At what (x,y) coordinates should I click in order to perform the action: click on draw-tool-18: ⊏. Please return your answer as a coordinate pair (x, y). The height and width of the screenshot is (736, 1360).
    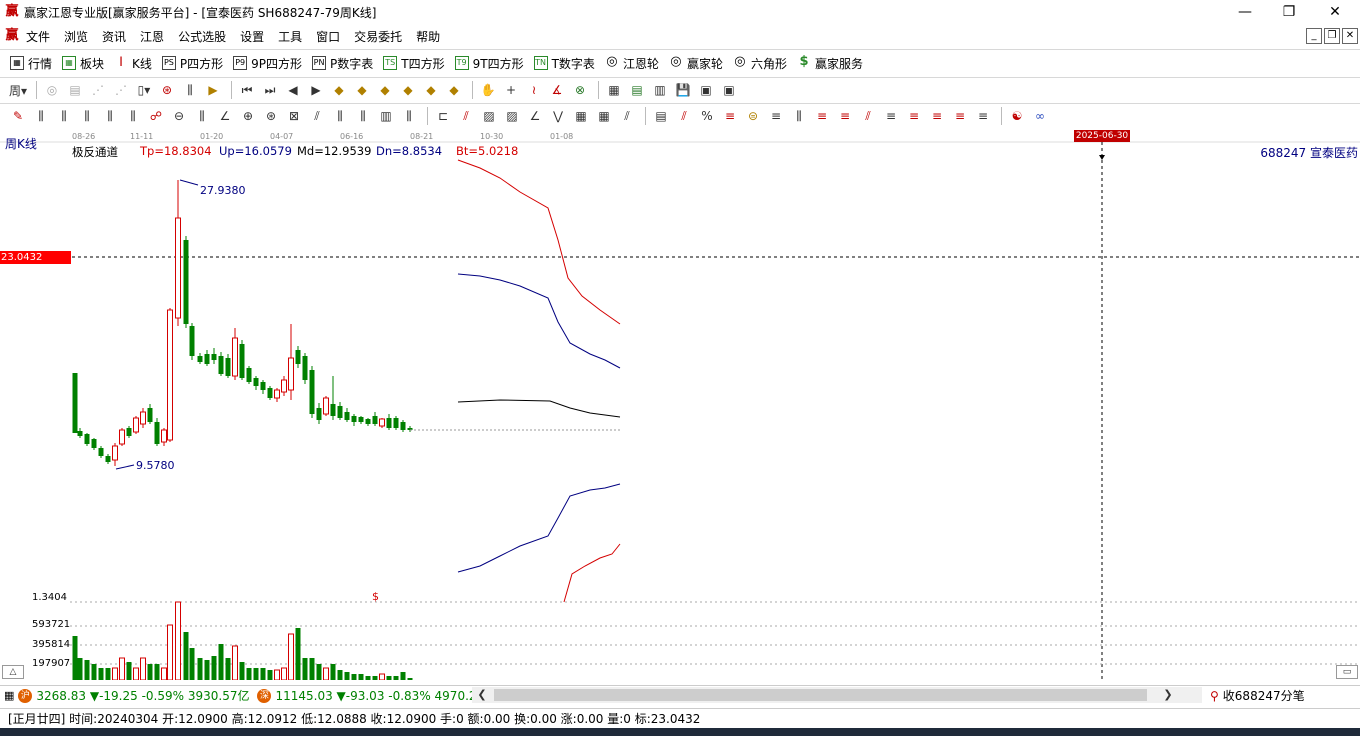
    Looking at the image, I should click on (443, 116).